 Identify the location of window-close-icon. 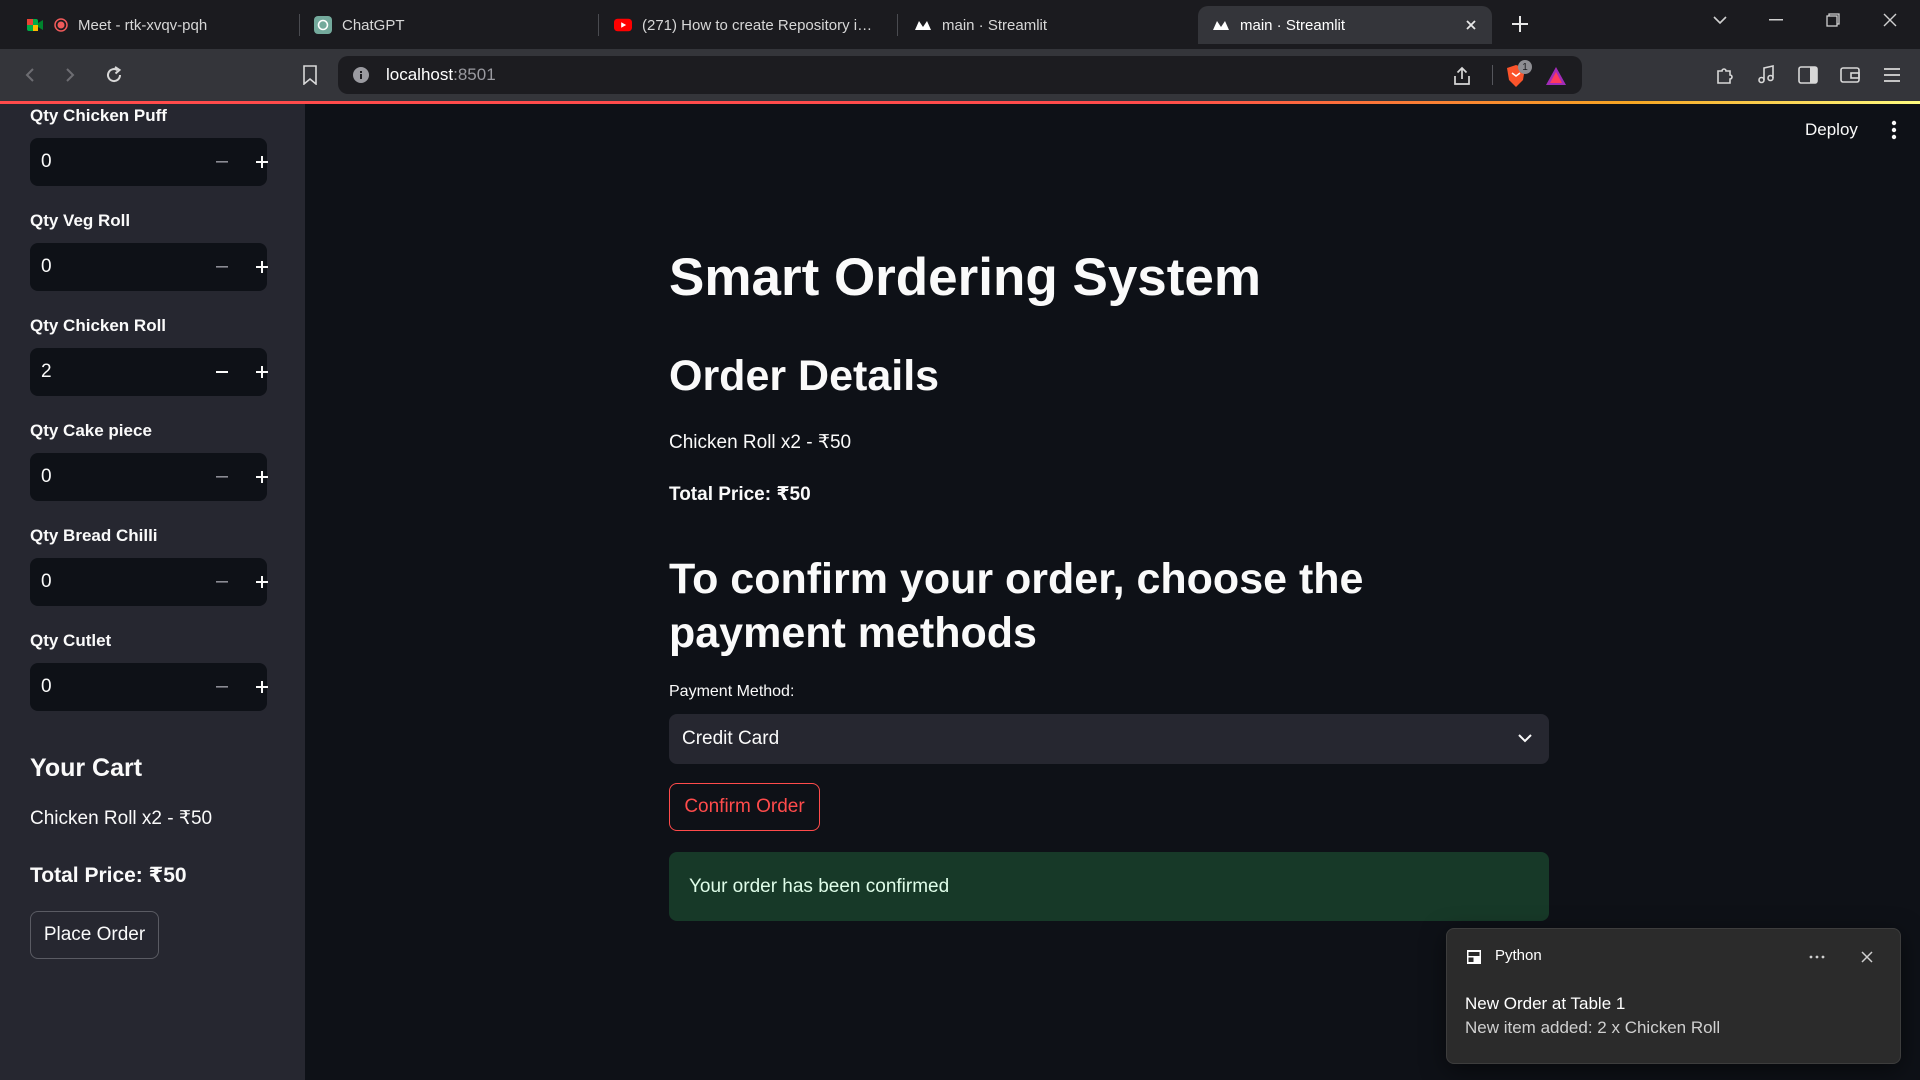
(1890, 20).